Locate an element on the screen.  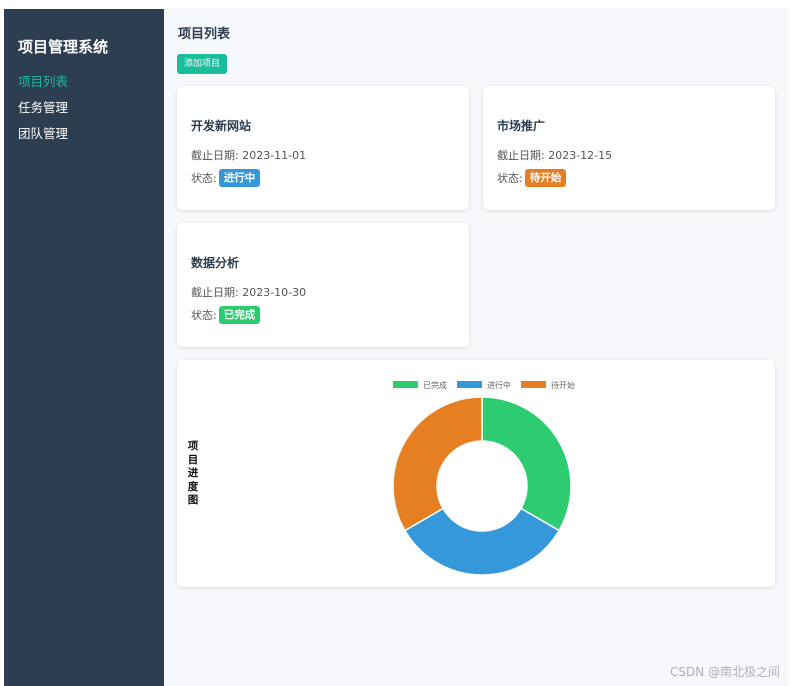
project-name: 数据分析 is located at coordinates (215, 263).